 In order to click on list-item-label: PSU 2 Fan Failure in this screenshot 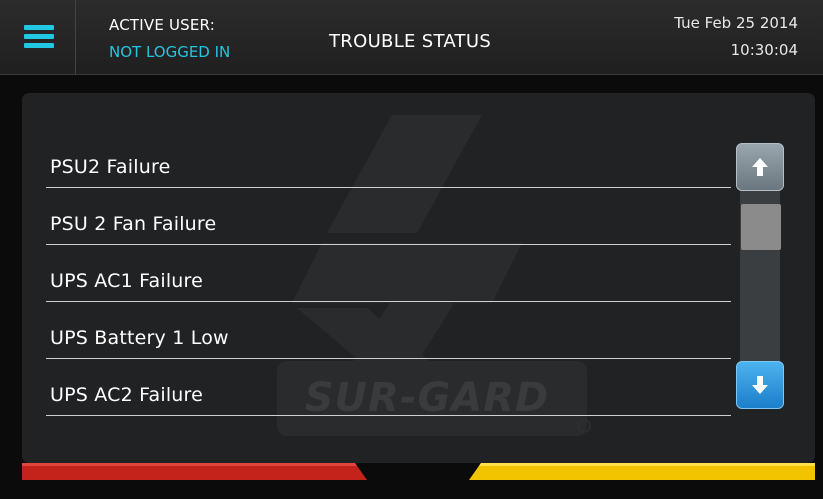, I will do `click(133, 224)`.